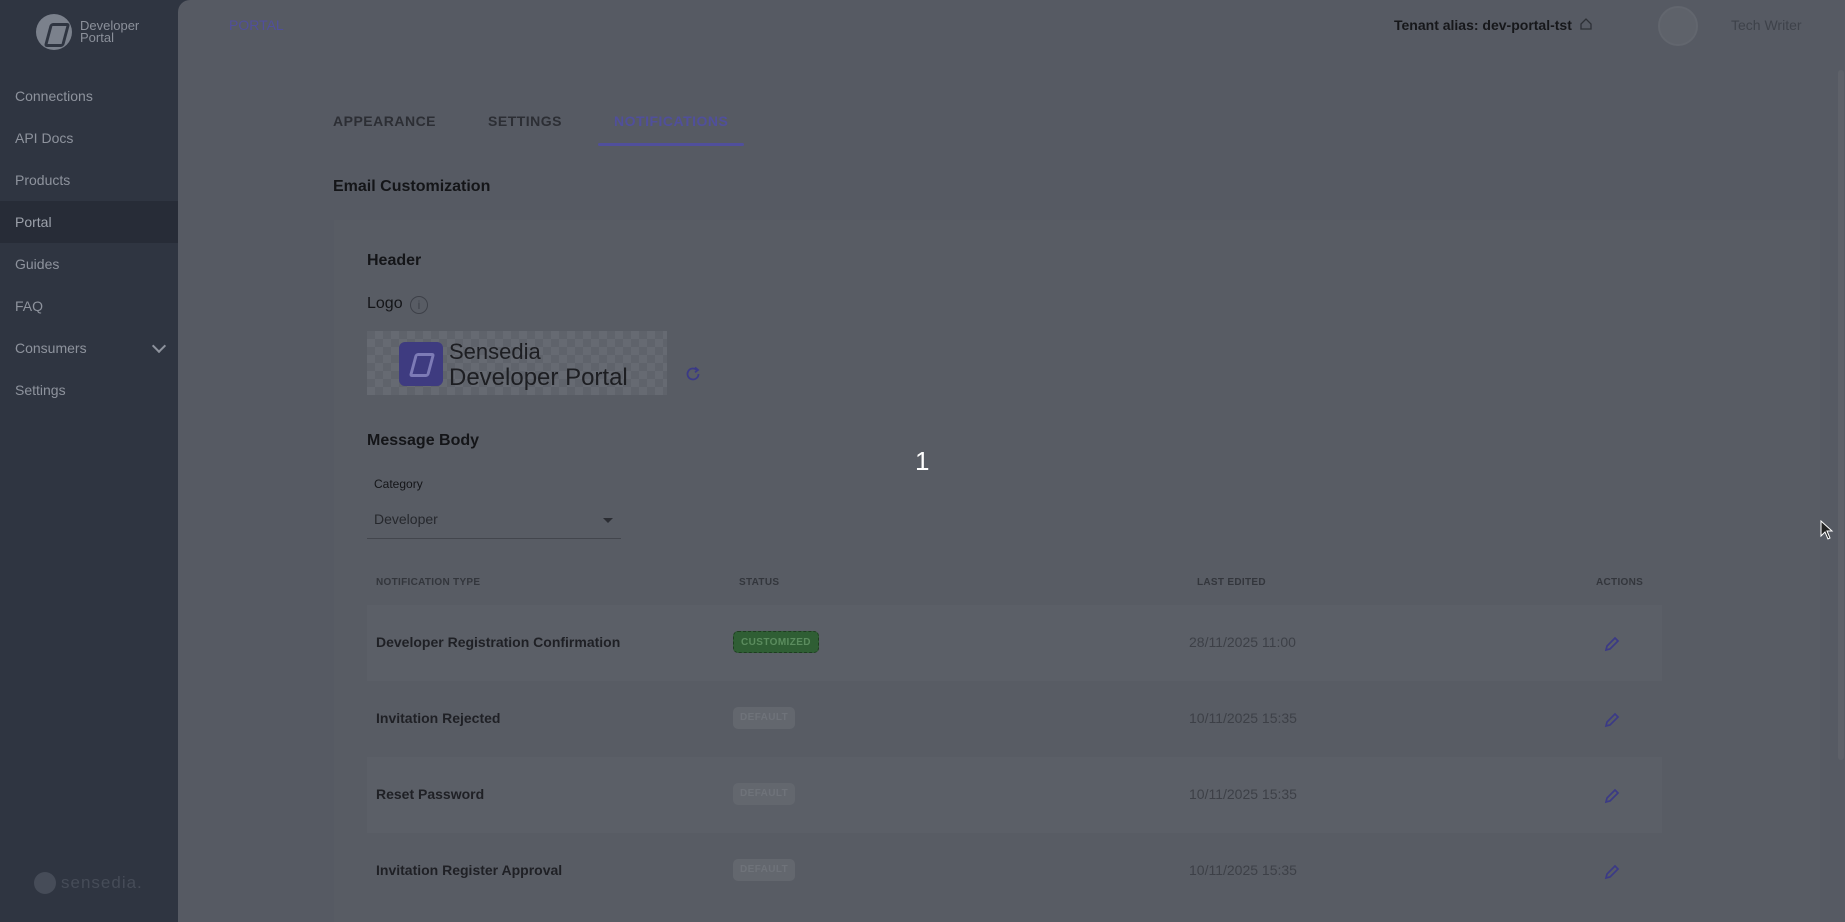  I want to click on column-header-actions: ACTIONS, so click(1620, 582).